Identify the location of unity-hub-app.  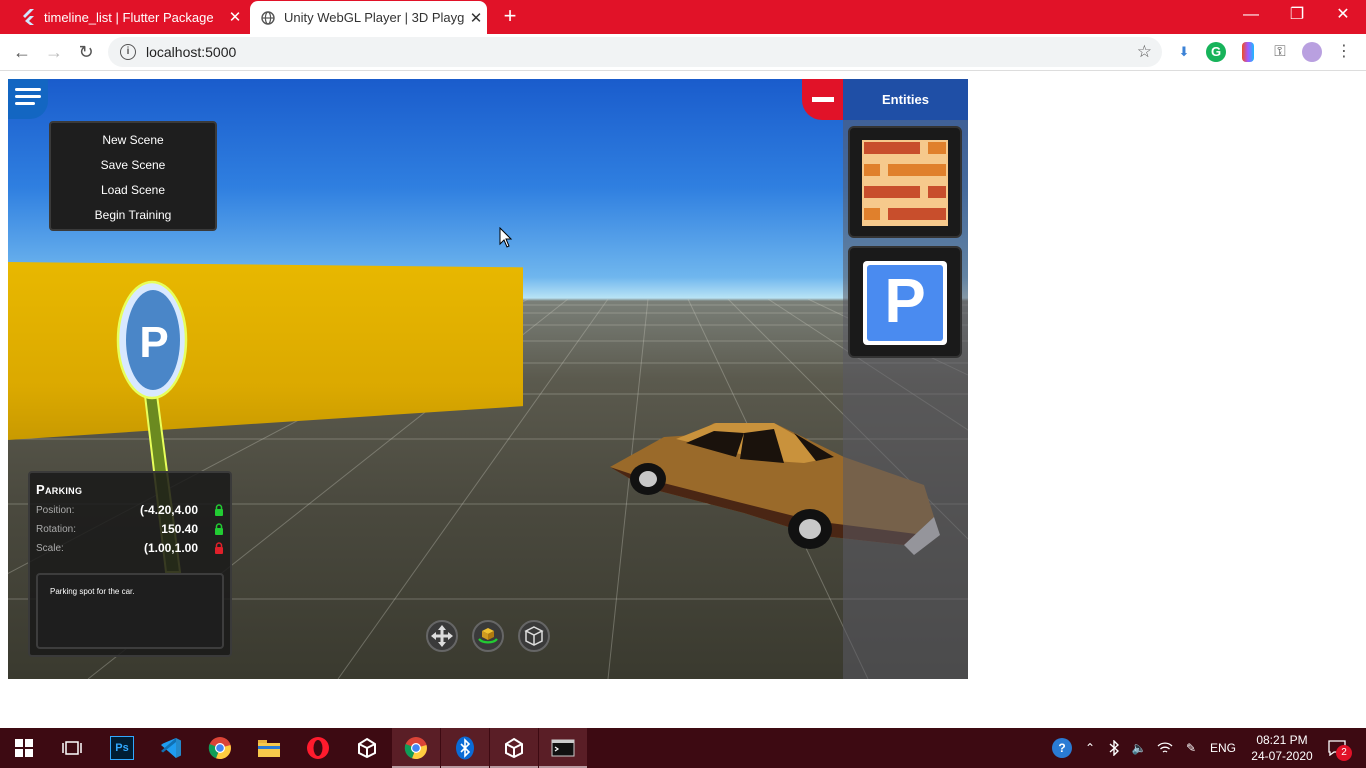
(514, 748).